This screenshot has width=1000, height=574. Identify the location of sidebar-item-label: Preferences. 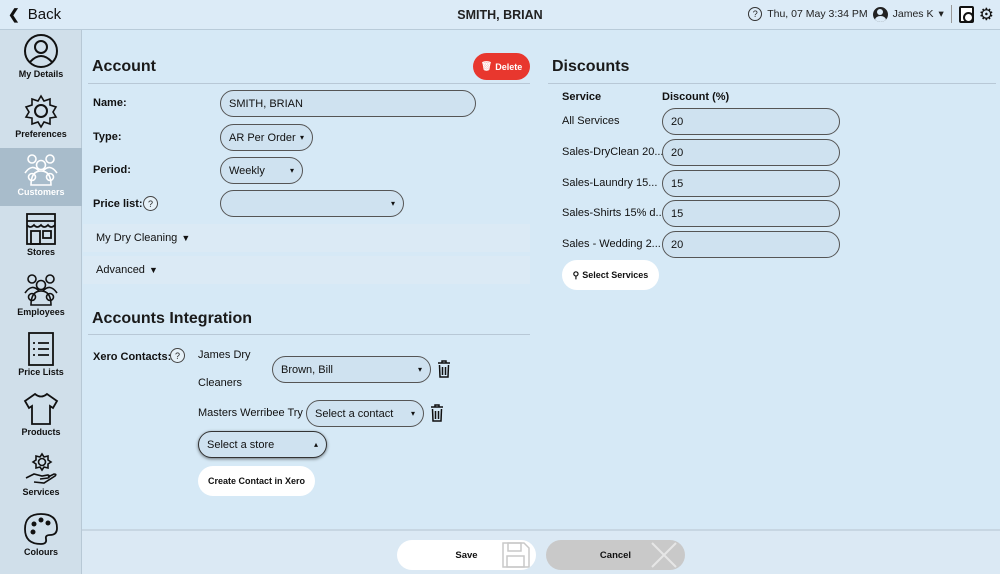
(41, 134).